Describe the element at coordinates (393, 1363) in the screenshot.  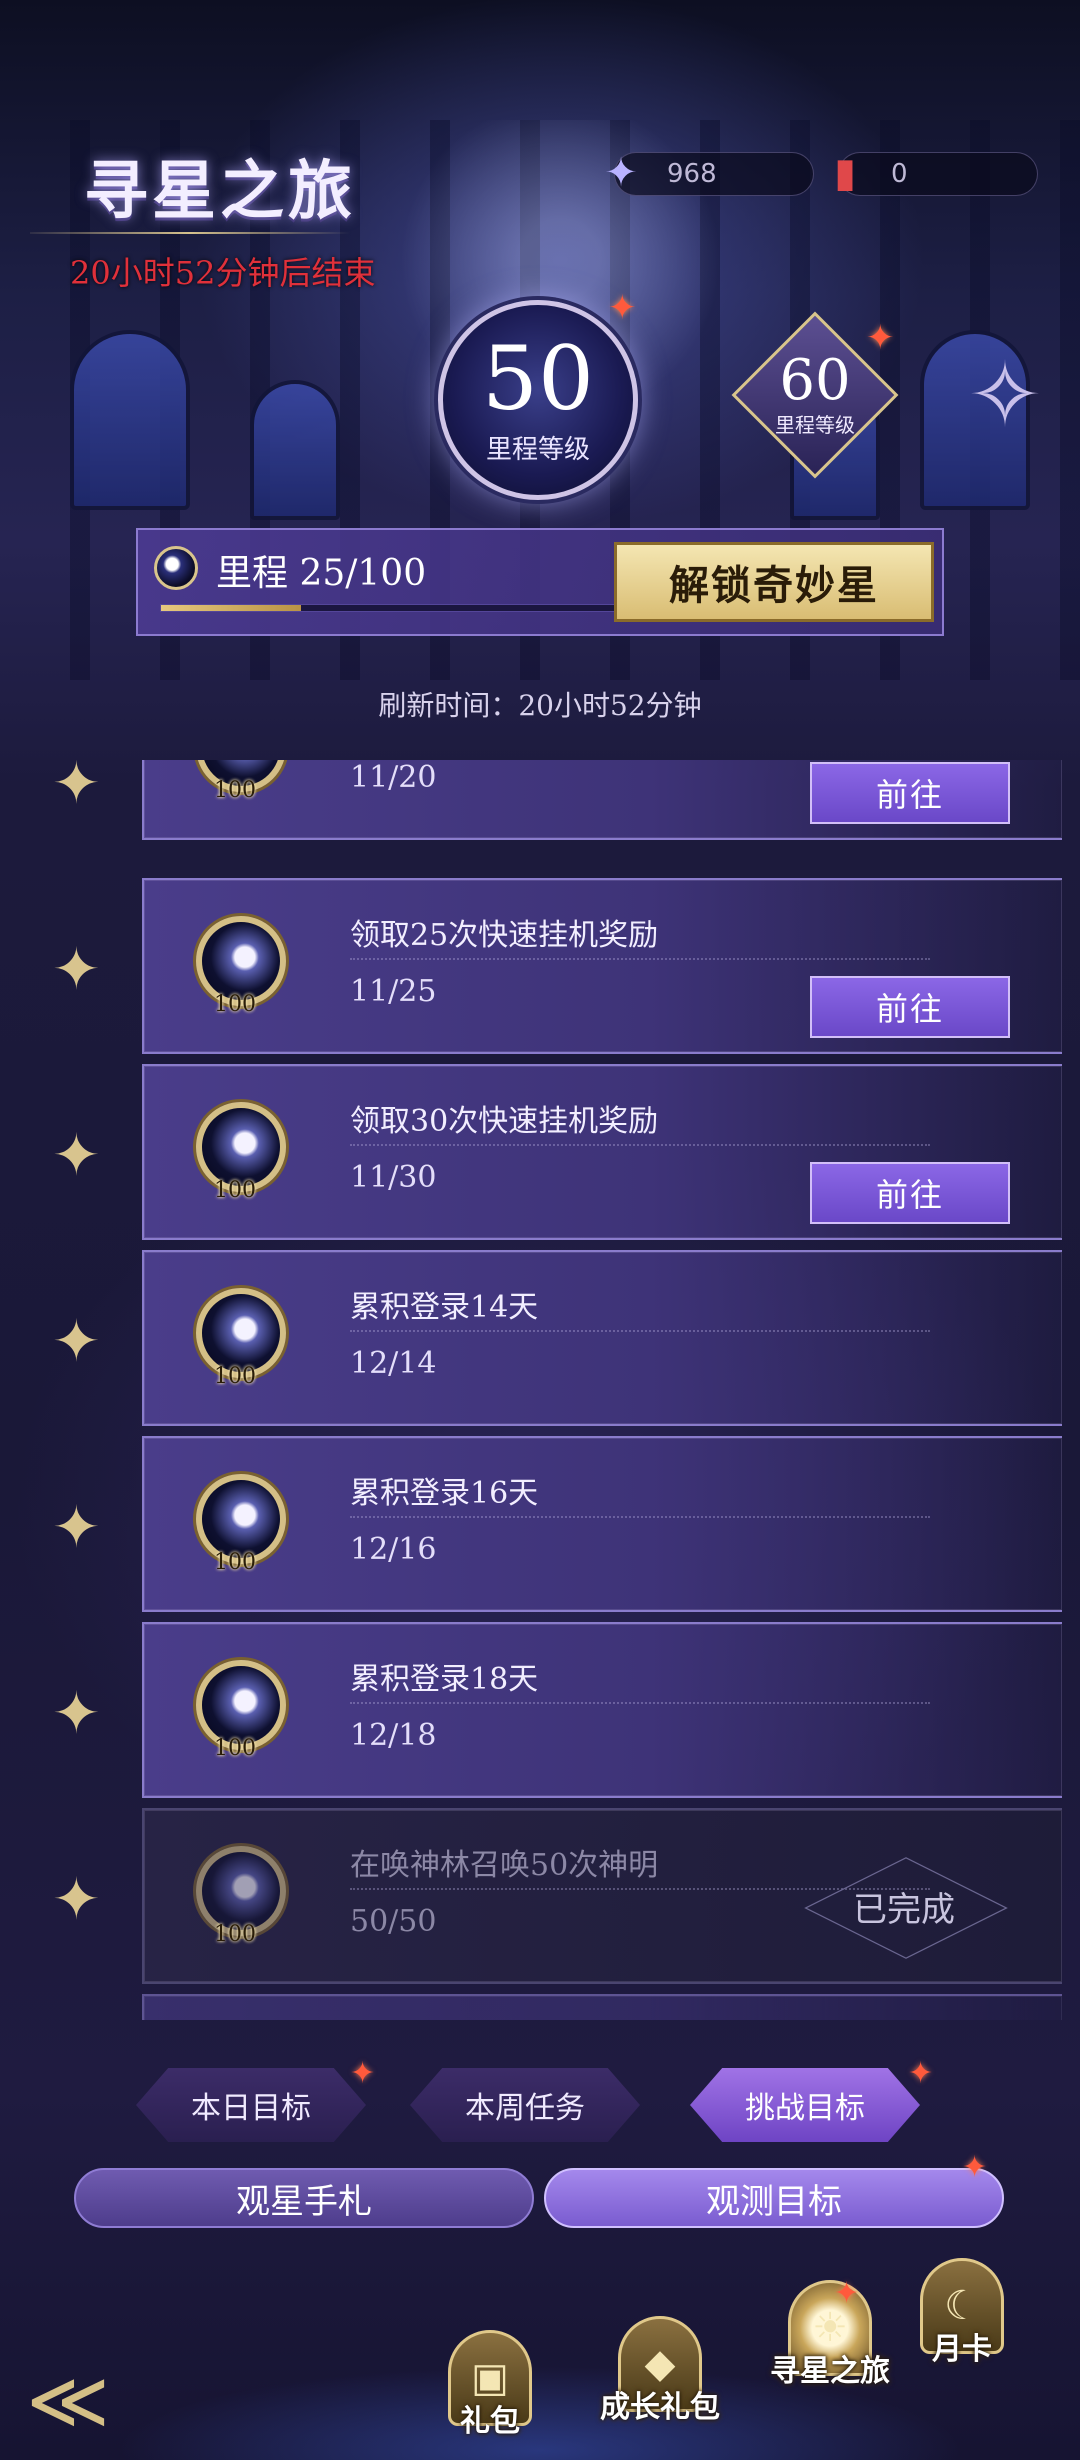
I see `task-progress: 12/14` at that location.